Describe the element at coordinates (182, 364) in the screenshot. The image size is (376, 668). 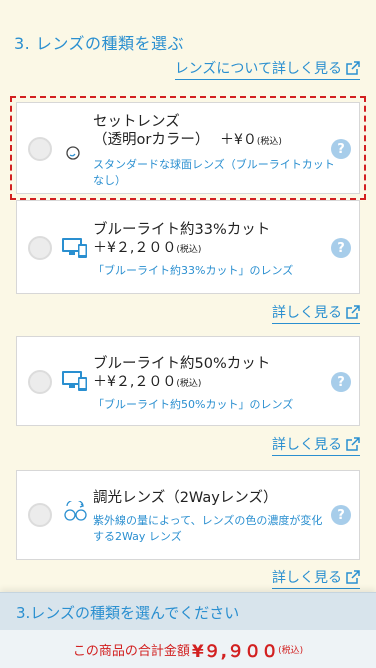
I see `card-title: ブルーライト約50%カット` at that location.